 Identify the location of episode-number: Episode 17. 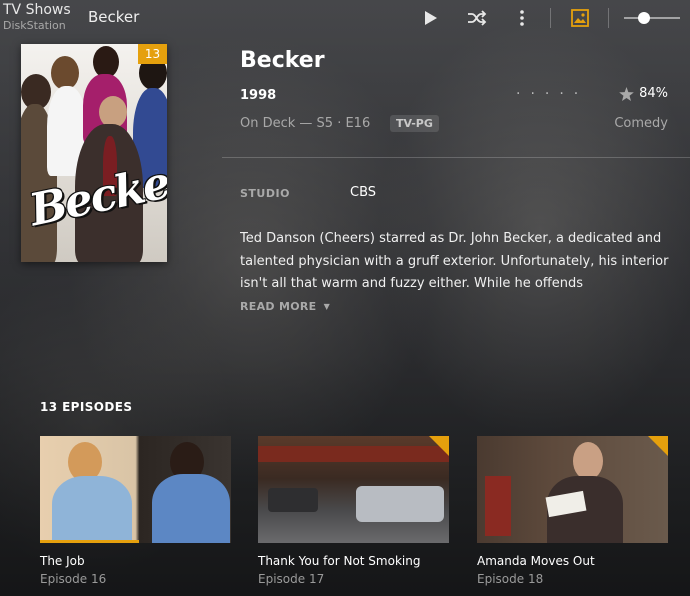
(291, 579).